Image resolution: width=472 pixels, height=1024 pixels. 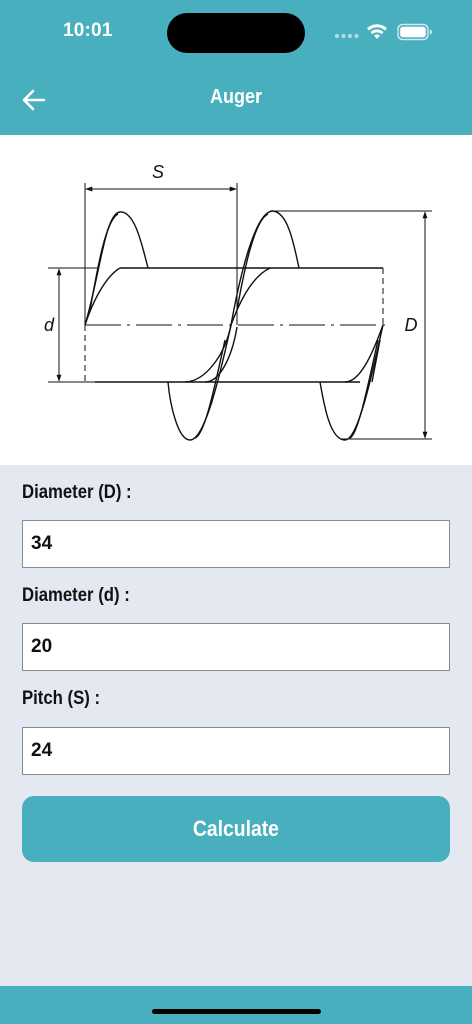 What do you see at coordinates (377, 31) in the screenshot?
I see `wifi-icon` at bounding box center [377, 31].